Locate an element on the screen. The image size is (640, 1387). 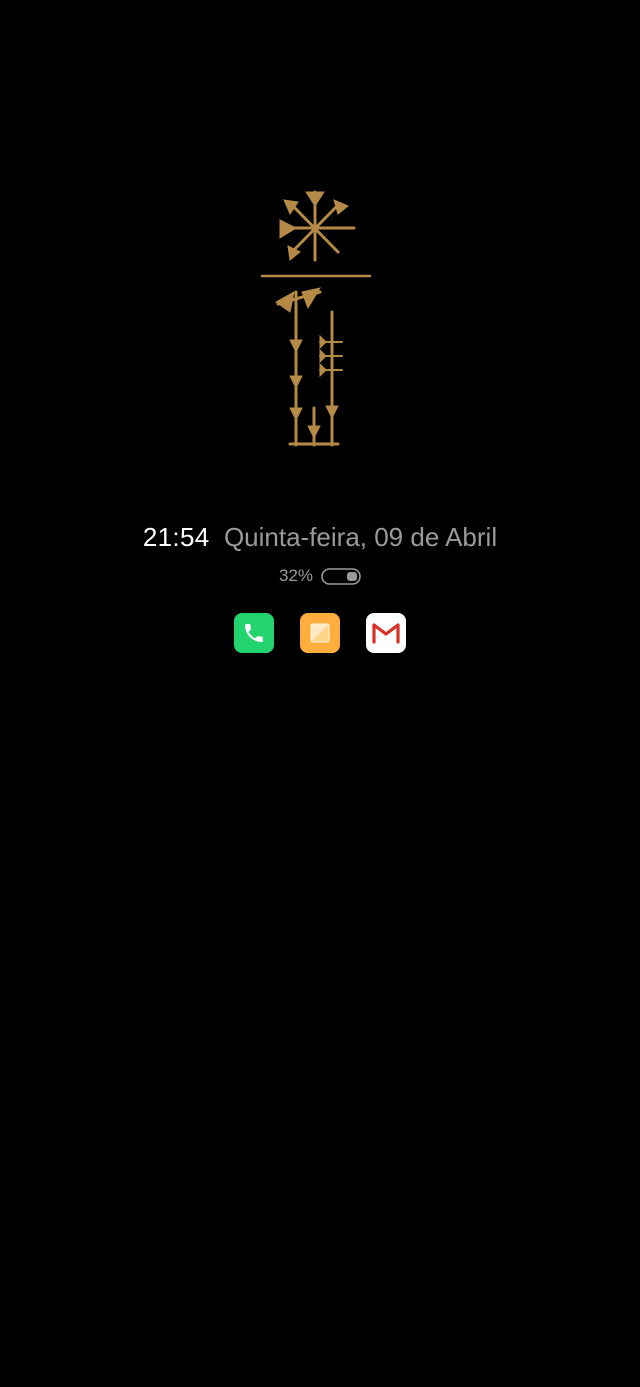
clock-time: 21:54 is located at coordinates (176, 537).